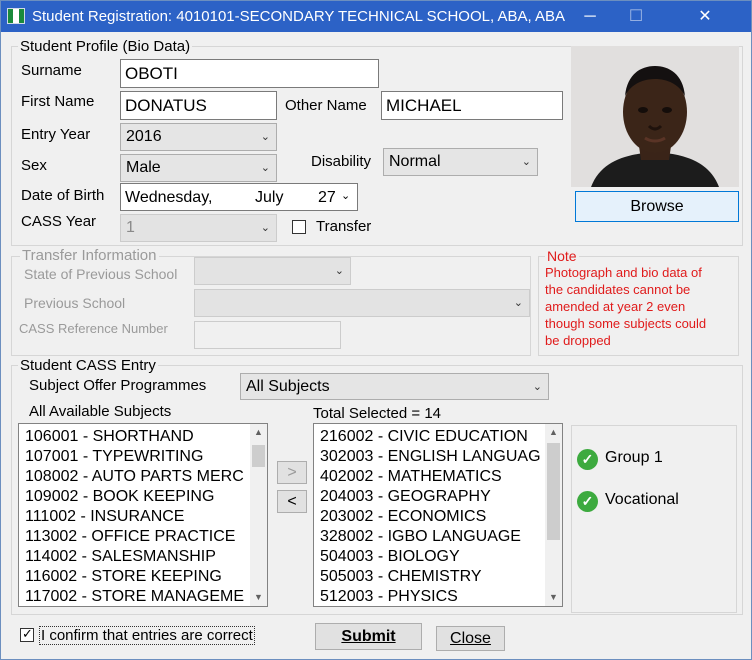  I want to click on sex-label: Sex, so click(34, 165).